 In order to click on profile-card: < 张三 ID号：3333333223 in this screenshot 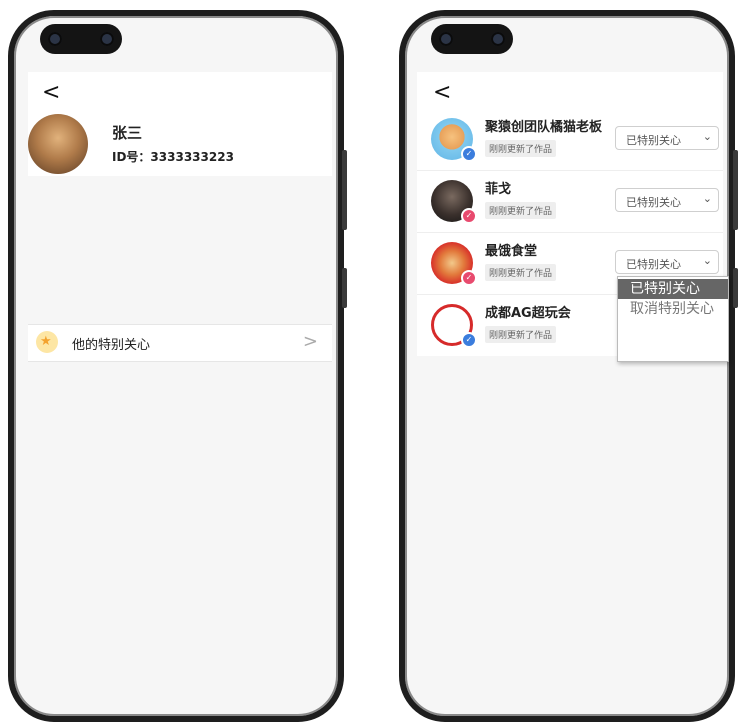, I will do `click(180, 124)`.